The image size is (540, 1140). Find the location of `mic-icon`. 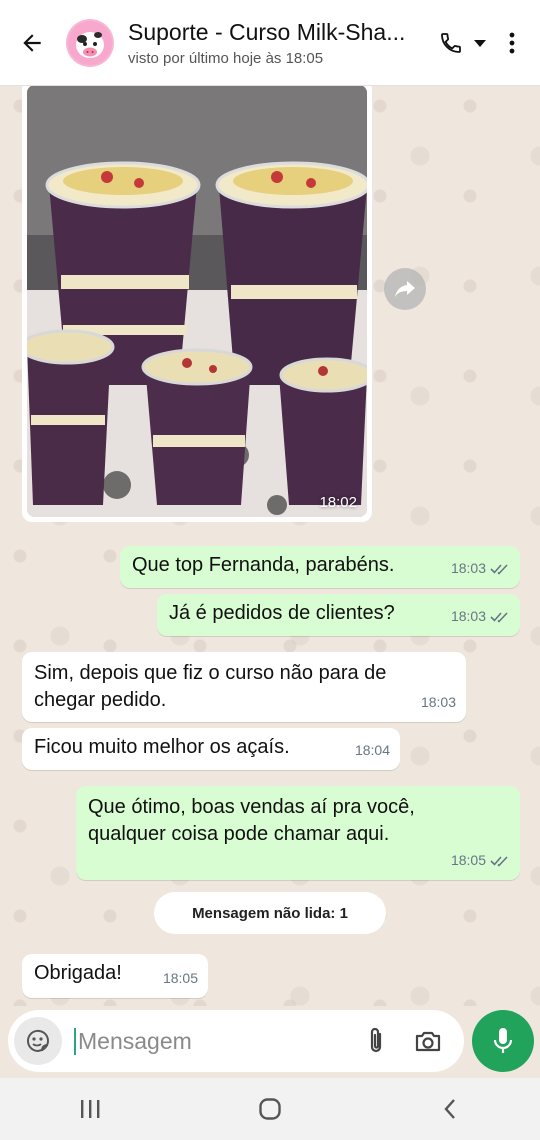

mic-icon is located at coordinates (503, 1041).